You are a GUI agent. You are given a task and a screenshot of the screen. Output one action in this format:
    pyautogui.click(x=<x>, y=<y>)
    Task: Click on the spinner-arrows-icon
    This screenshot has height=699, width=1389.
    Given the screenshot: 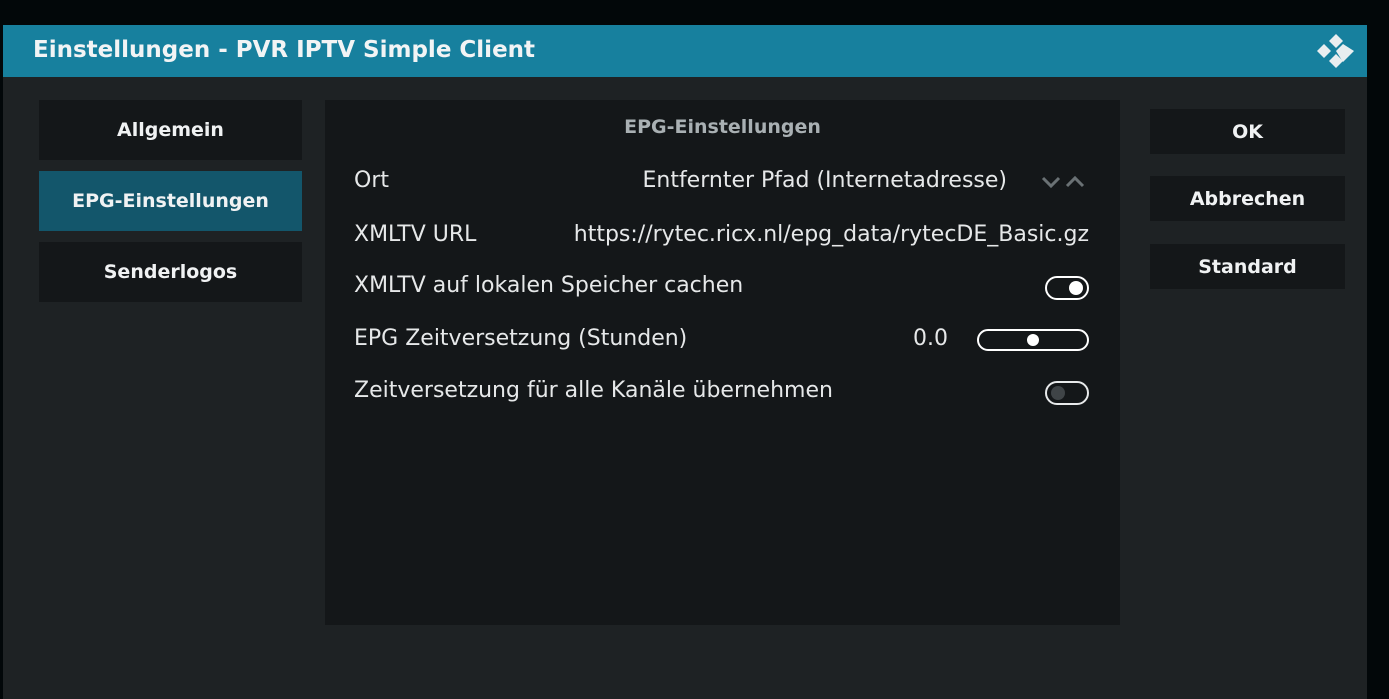 What is the action you would take?
    pyautogui.click(x=1065, y=182)
    